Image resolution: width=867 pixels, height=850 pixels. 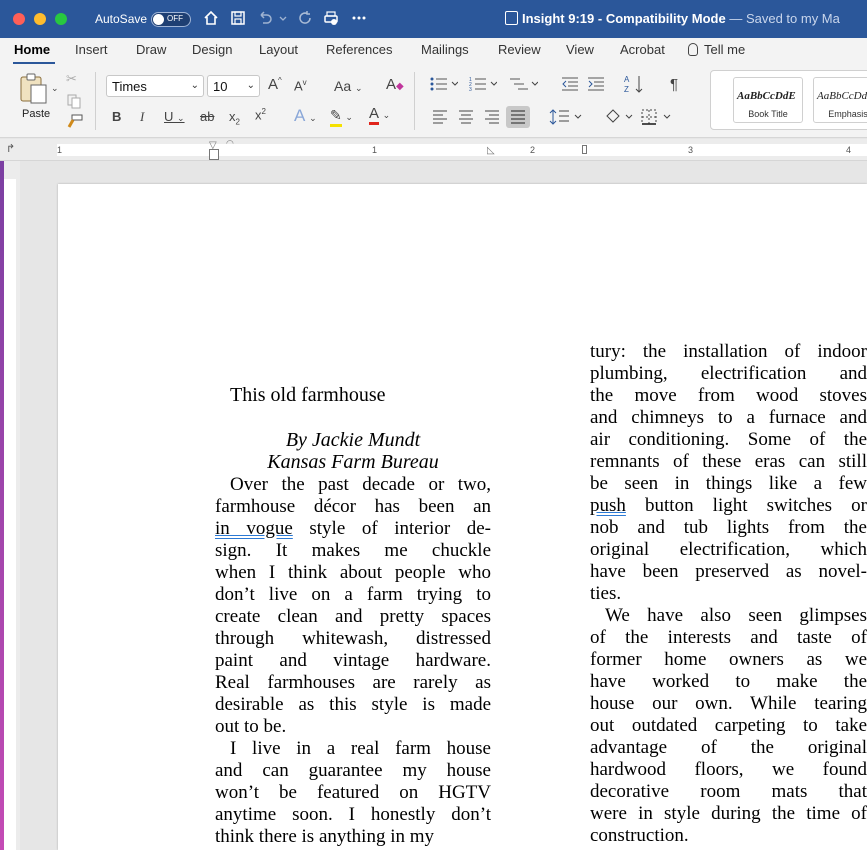 What do you see at coordinates (635, 84) in the screenshot?
I see `sort-icon: AZ` at bounding box center [635, 84].